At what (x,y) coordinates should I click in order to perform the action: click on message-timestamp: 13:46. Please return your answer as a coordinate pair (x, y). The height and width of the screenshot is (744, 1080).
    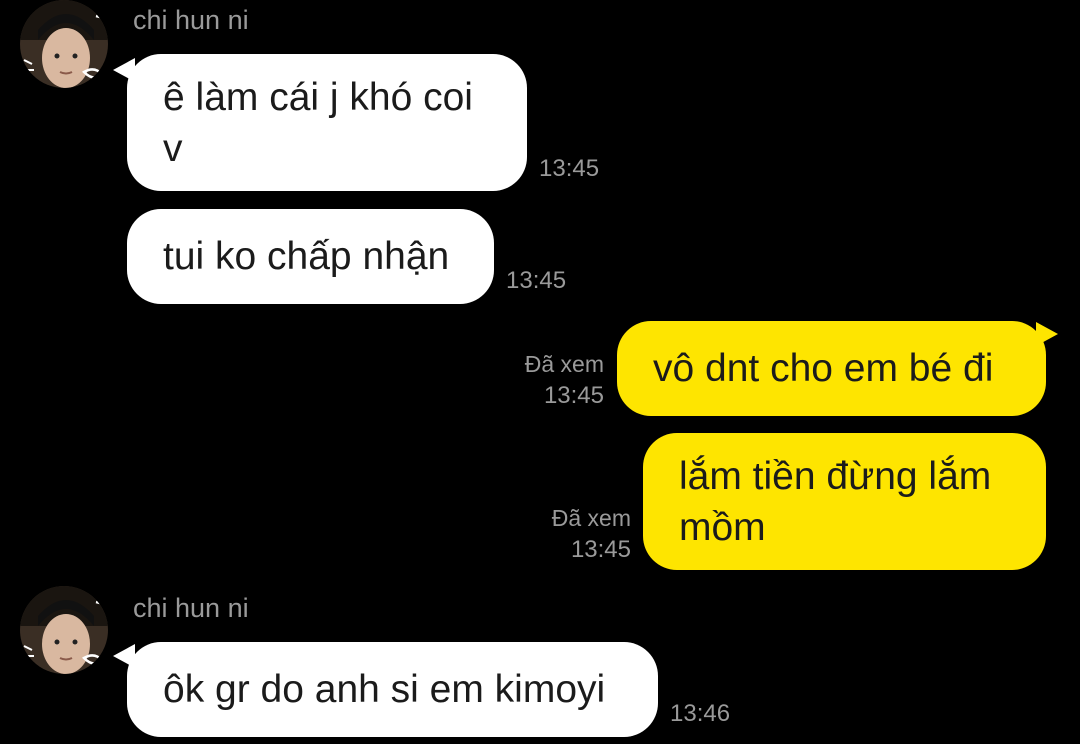
    Looking at the image, I should click on (700, 714).